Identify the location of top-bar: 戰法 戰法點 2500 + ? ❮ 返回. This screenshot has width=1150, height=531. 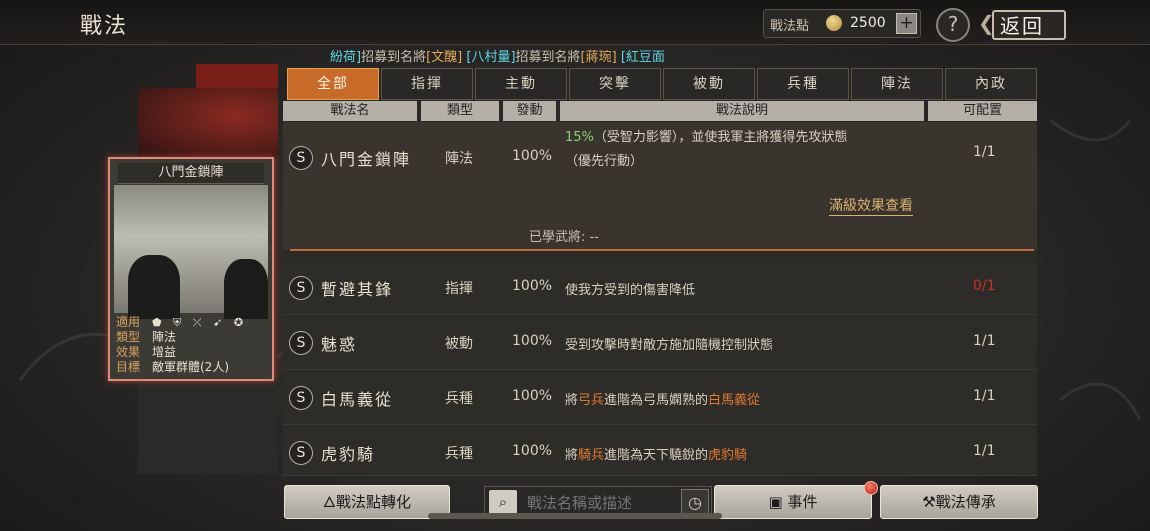
(575, 22).